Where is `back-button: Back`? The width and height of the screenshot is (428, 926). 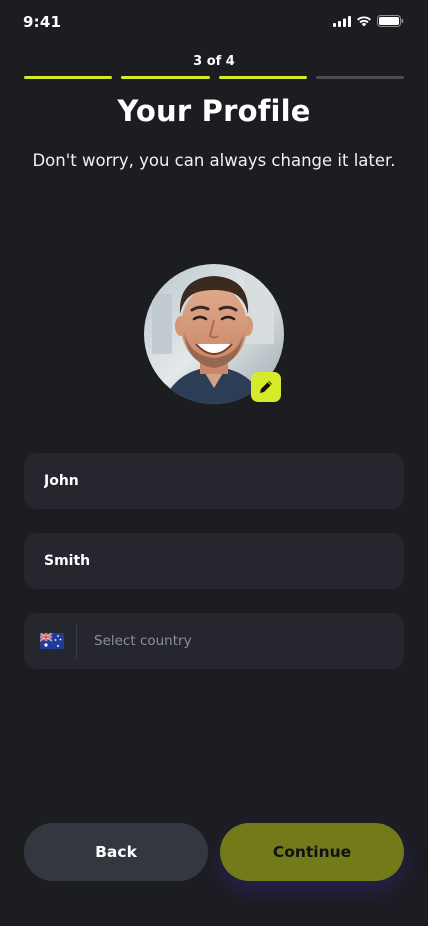
back-button: Back is located at coordinates (116, 852).